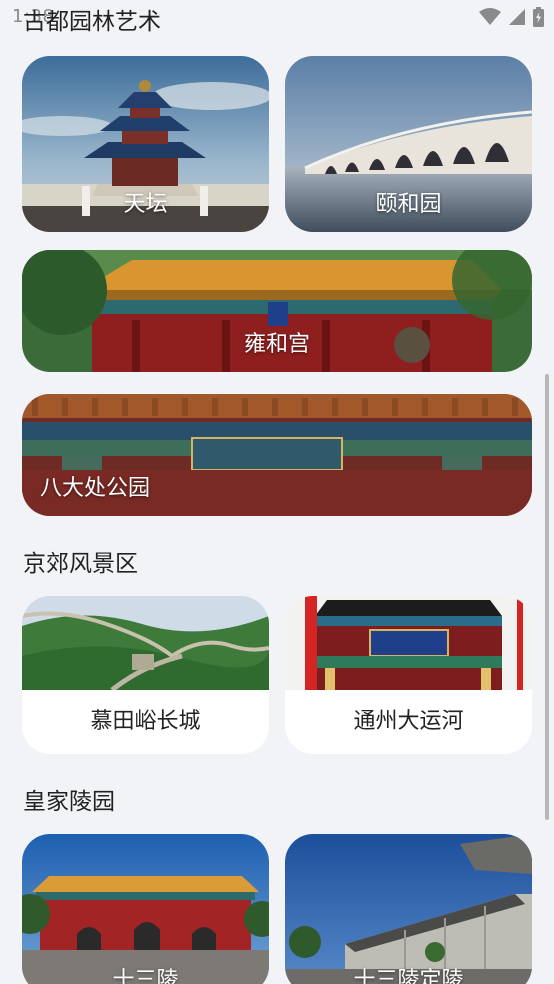 Image resolution: width=554 pixels, height=984 pixels. I want to click on wifi-icon, so click(490, 16).